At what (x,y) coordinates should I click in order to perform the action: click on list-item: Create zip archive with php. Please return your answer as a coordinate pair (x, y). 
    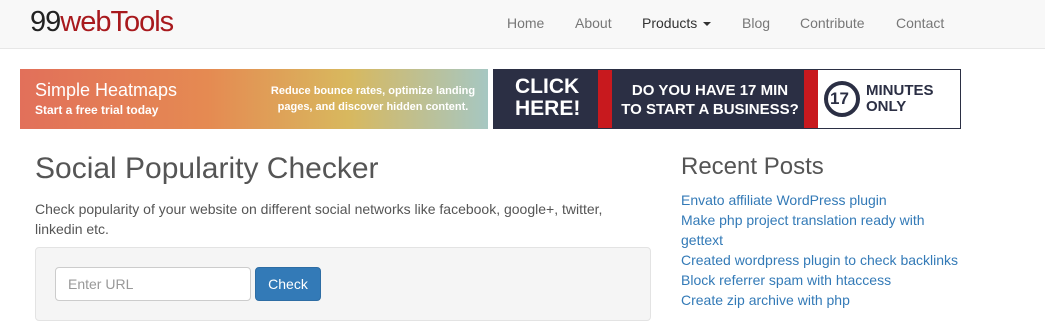
    Looking at the image, I should click on (831, 300).